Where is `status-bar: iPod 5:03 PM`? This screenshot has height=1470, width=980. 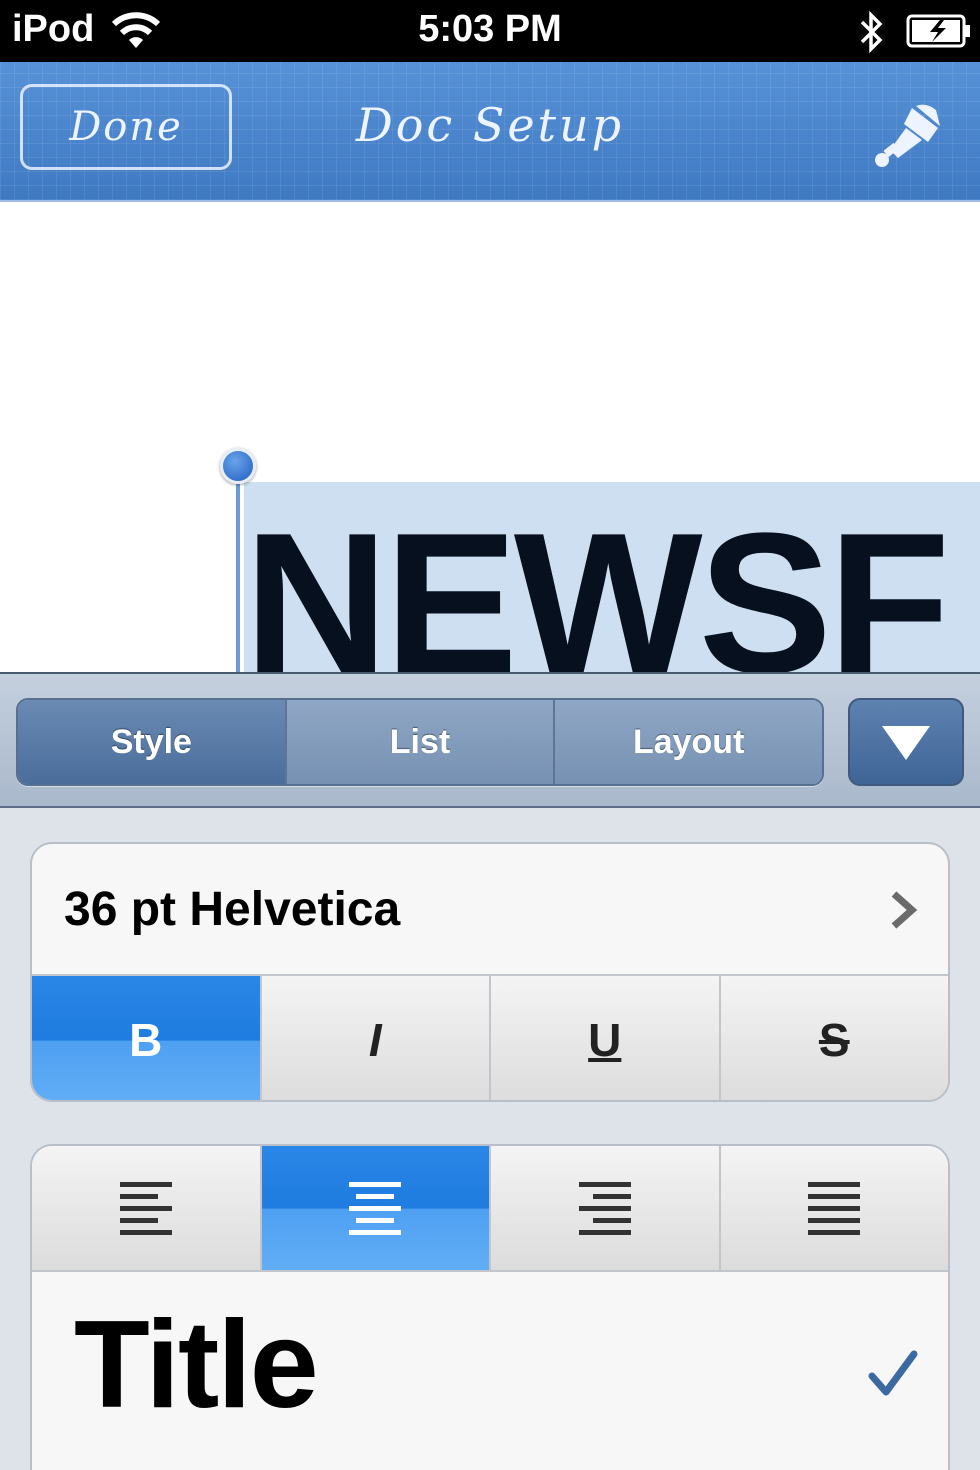 status-bar: iPod 5:03 PM is located at coordinates (490, 31).